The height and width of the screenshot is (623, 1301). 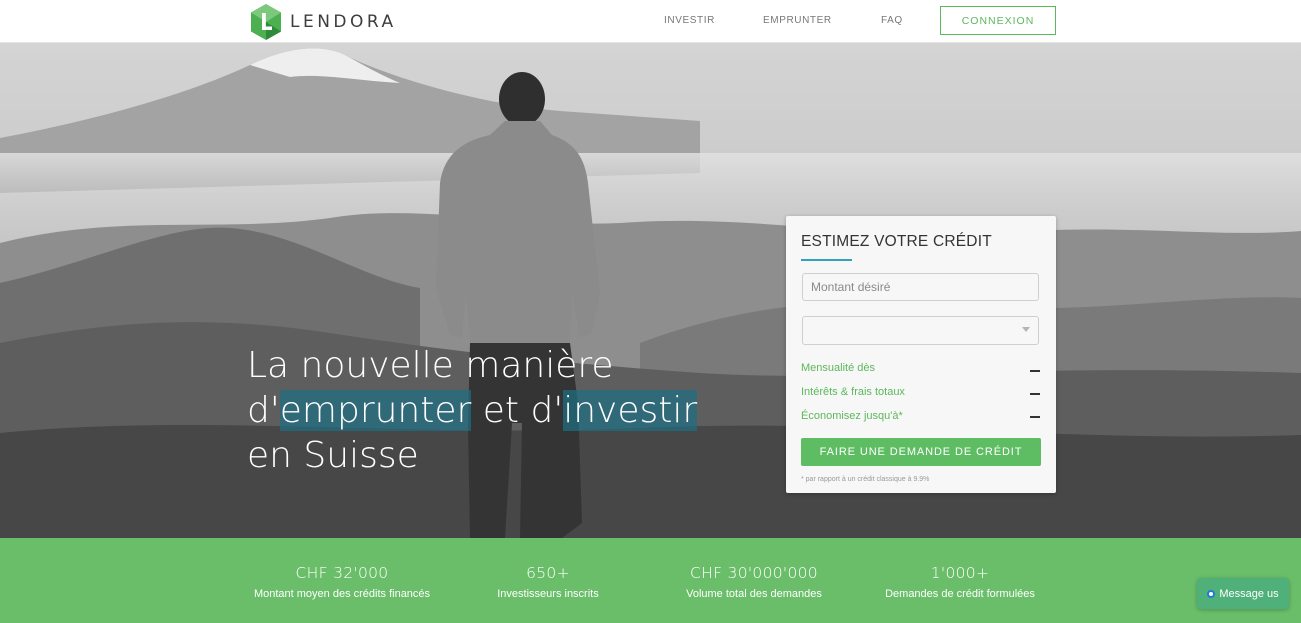 I want to click on stat-total-volume: CHF 30'000'000 Volume total des demandes, so click(x=754, y=582).